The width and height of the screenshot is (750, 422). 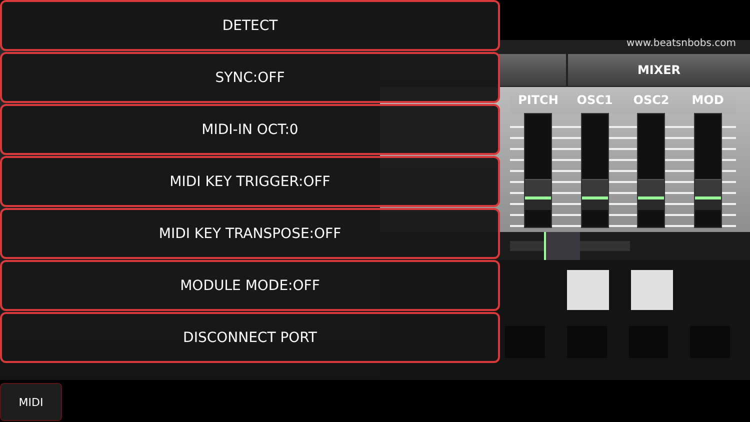 I want to click on menu-item: MODULE MODE:OFF, so click(x=250, y=285).